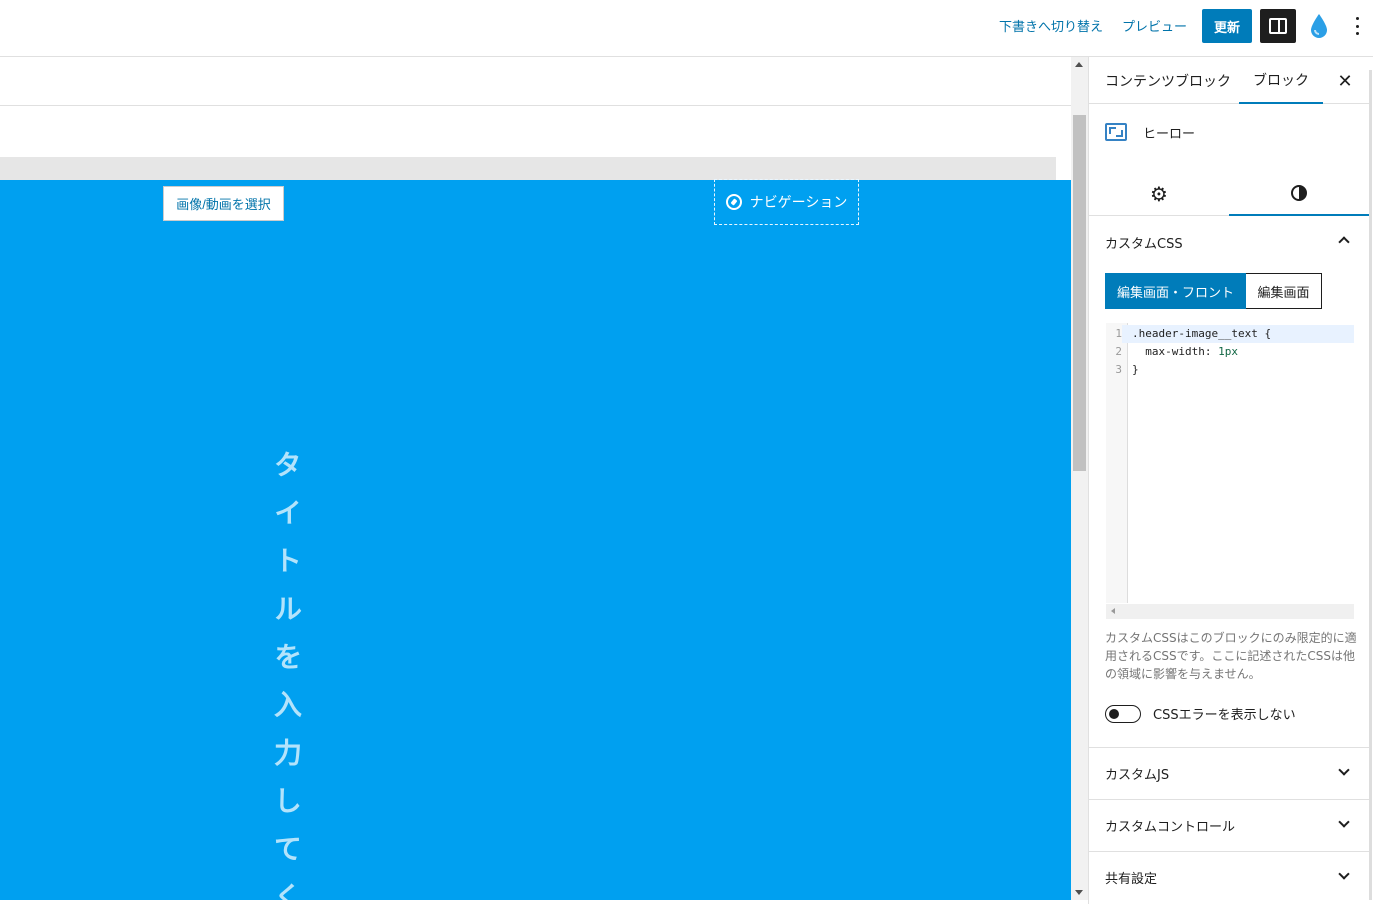  I want to click on compass-icon, so click(733, 202).